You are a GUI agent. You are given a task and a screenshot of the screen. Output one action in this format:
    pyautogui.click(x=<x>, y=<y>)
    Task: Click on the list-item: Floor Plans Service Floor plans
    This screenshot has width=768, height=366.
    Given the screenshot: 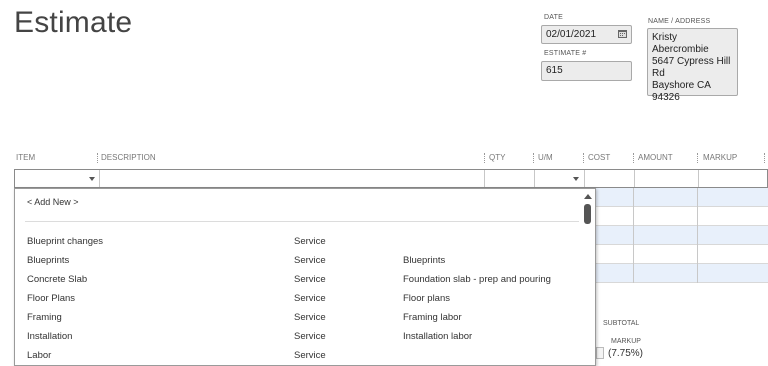 What is the action you would take?
    pyautogui.click(x=299, y=299)
    